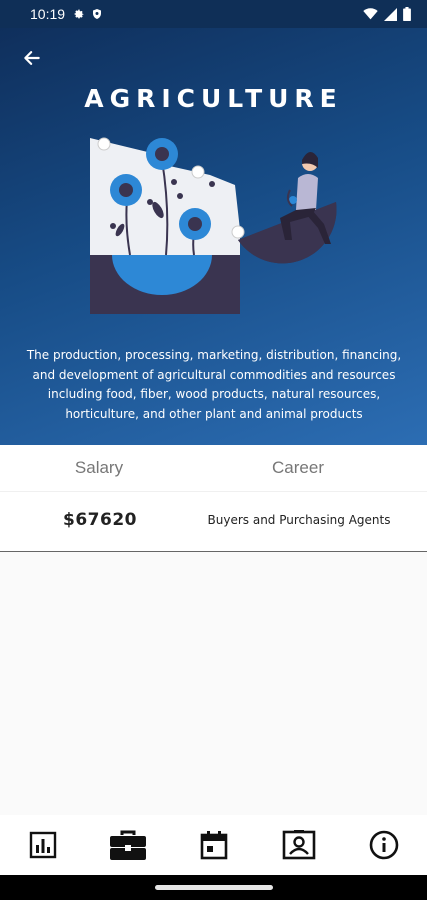 The image size is (427, 900). I want to click on system-gesture-bar, so click(213, 887).